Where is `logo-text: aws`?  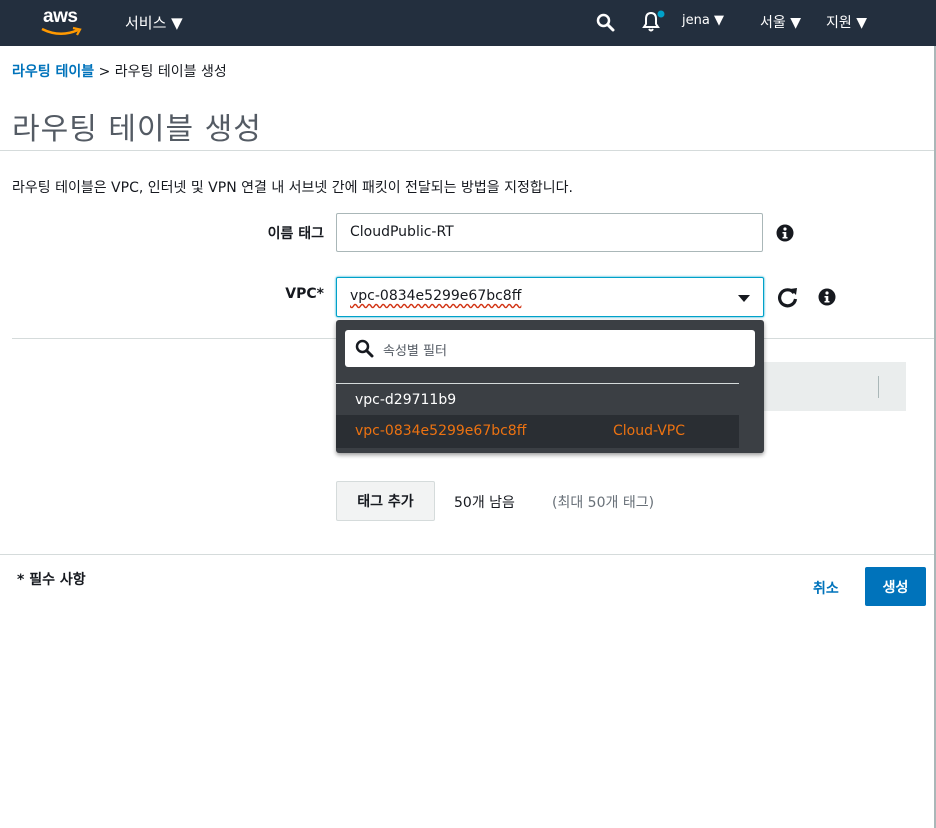 logo-text: aws is located at coordinates (60, 16).